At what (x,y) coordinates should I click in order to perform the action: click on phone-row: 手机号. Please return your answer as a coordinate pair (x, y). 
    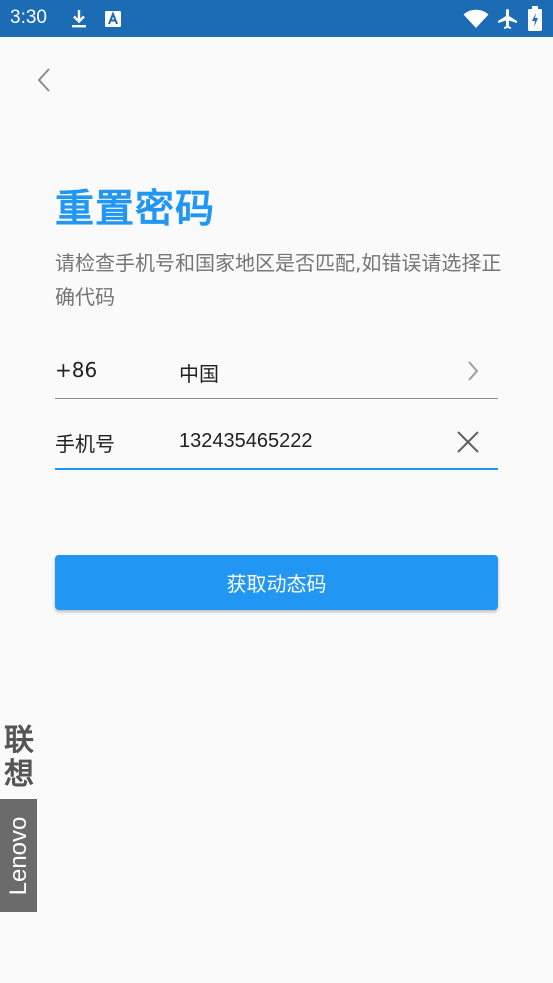
    Looking at the image, I should click on (276, 443).